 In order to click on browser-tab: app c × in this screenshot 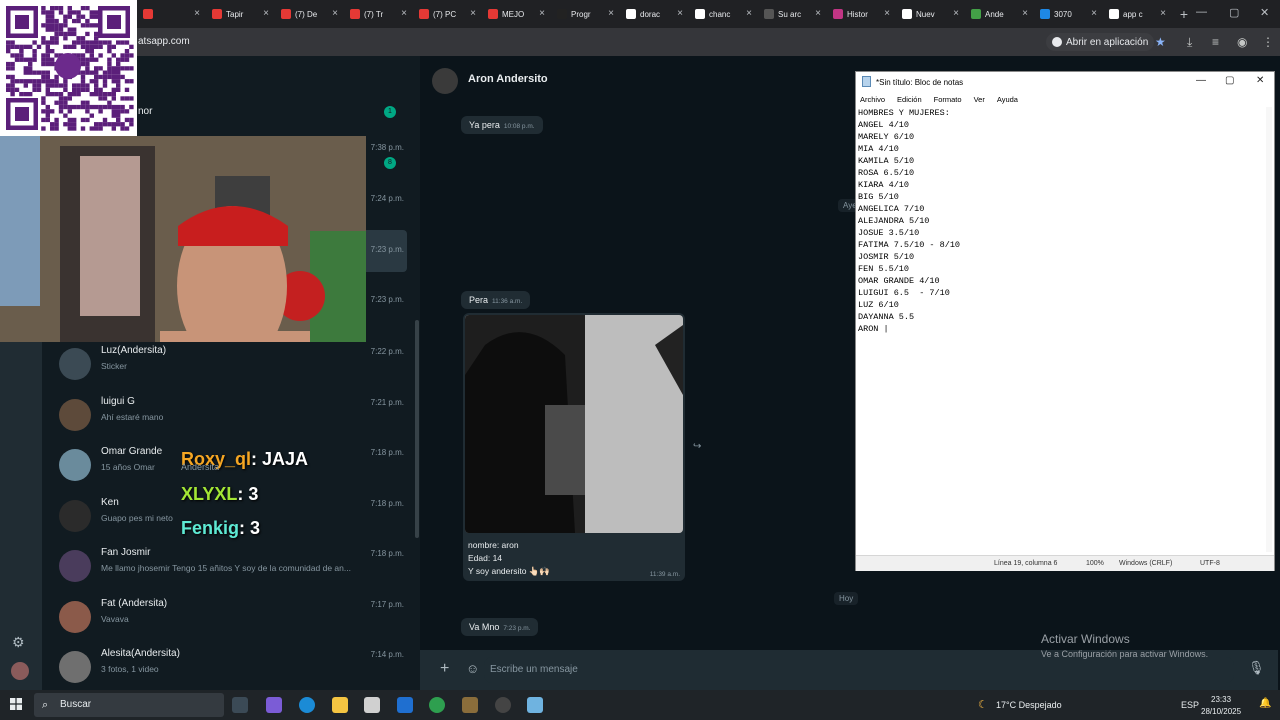, I will do `click(1137, 14)`.